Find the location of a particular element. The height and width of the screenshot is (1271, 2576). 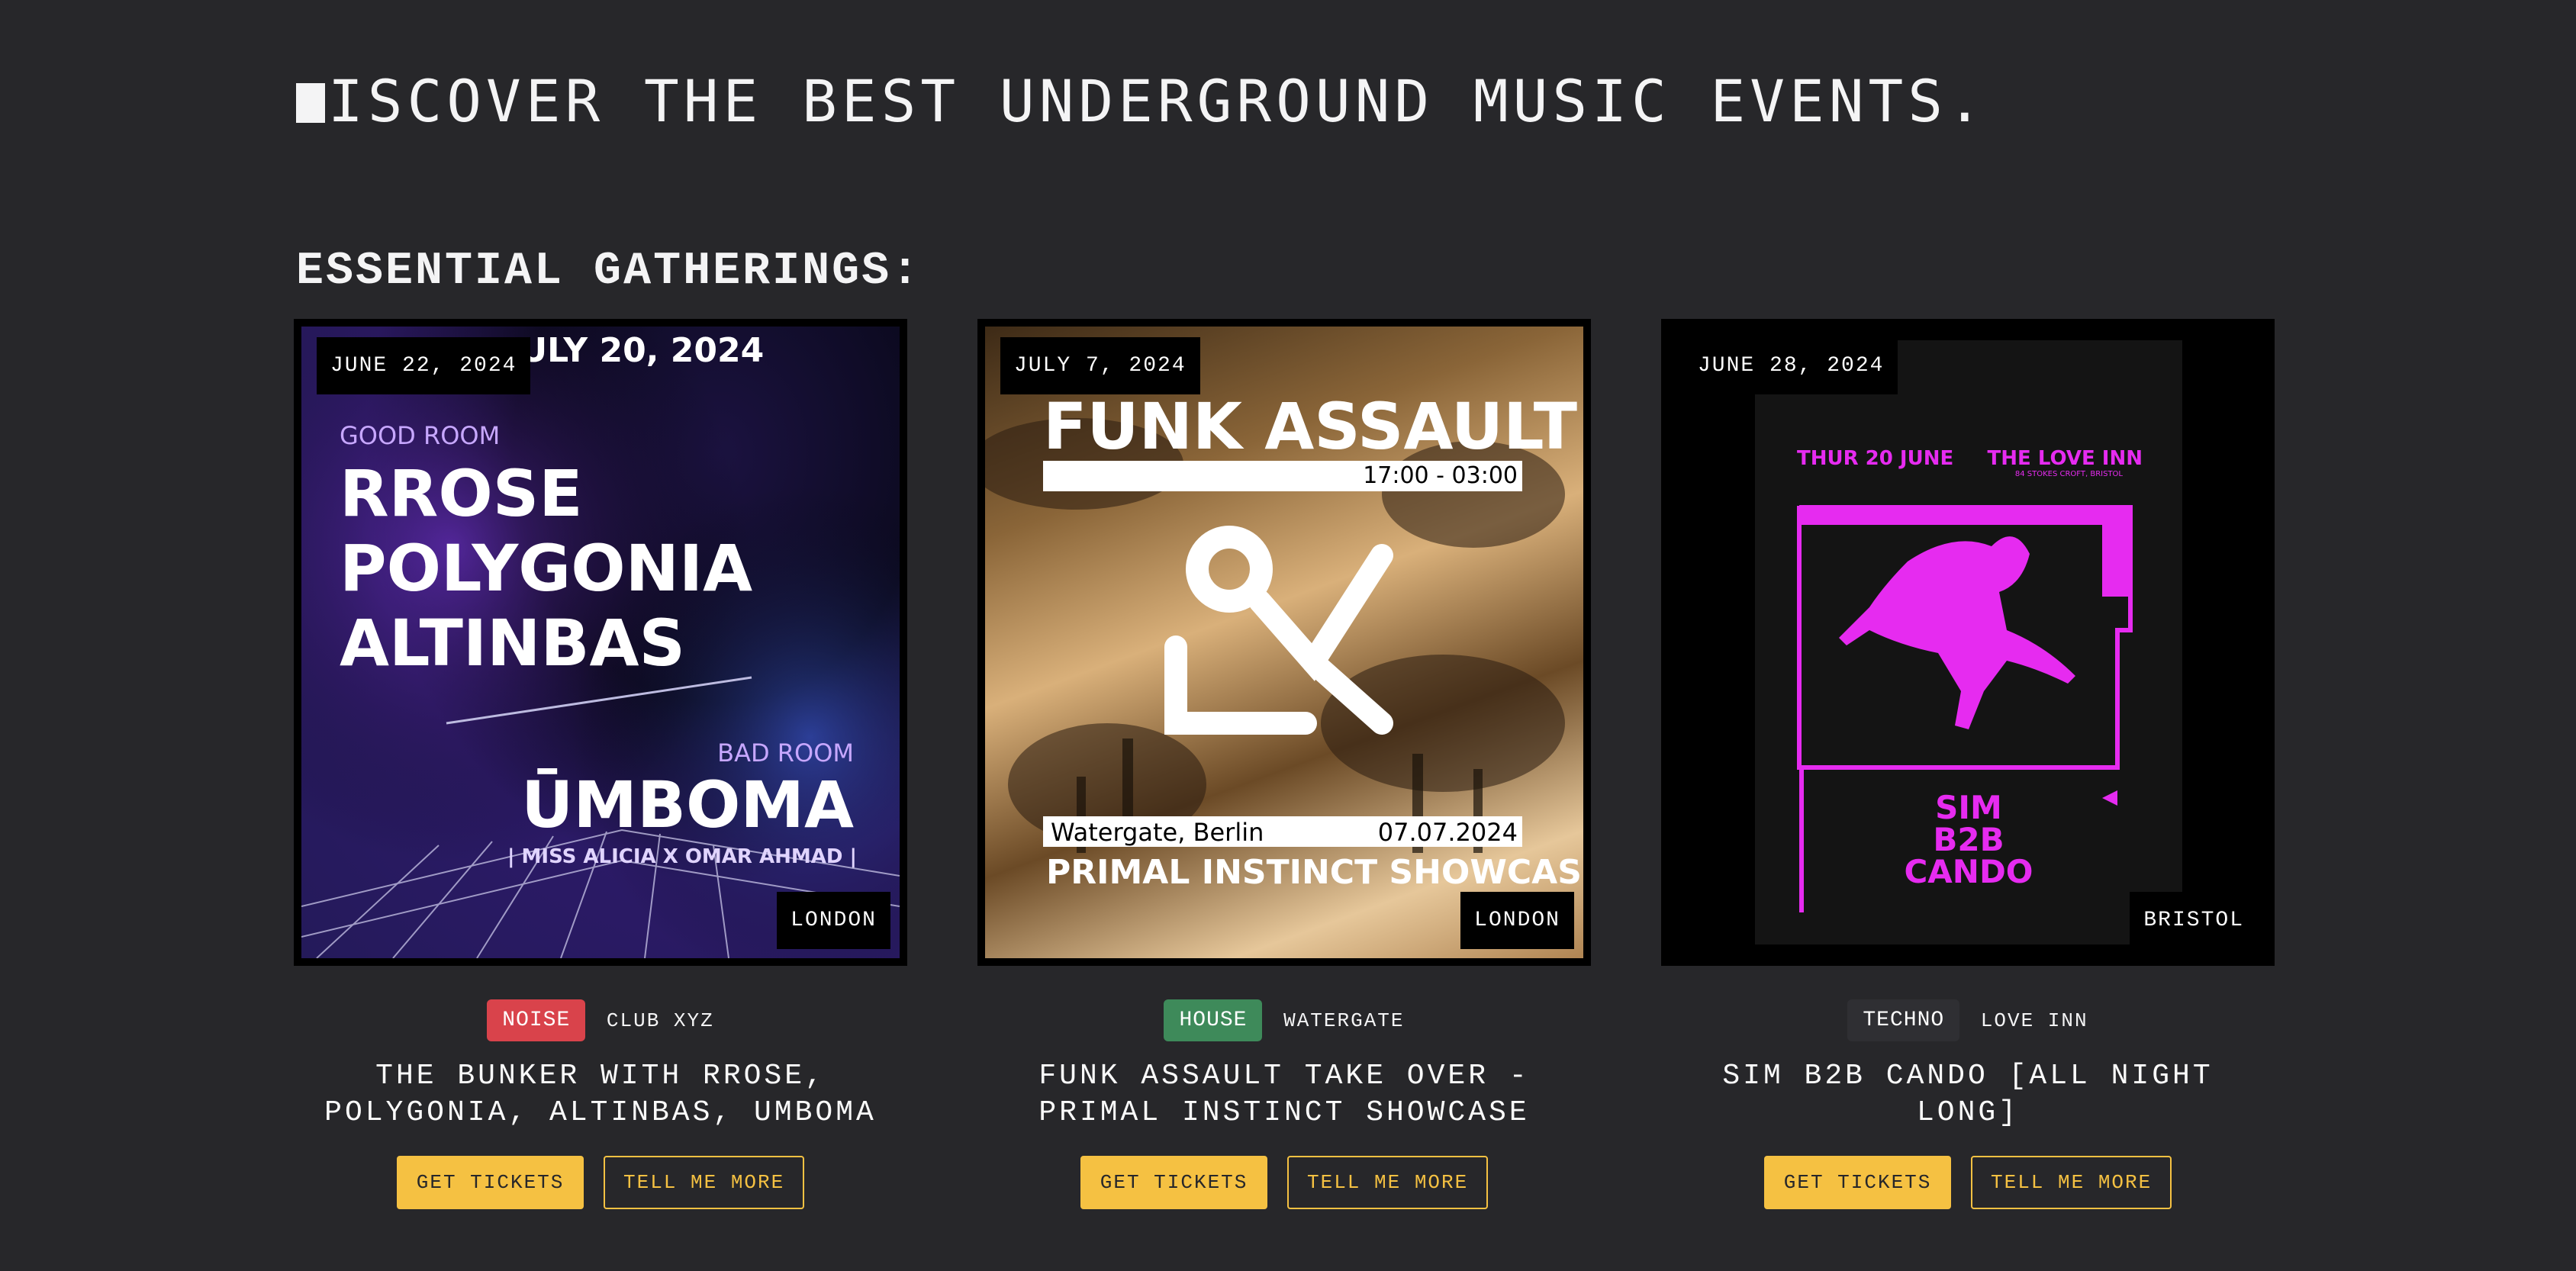

venue-label: WATERGATE is located at coordinates (1344, 1021).